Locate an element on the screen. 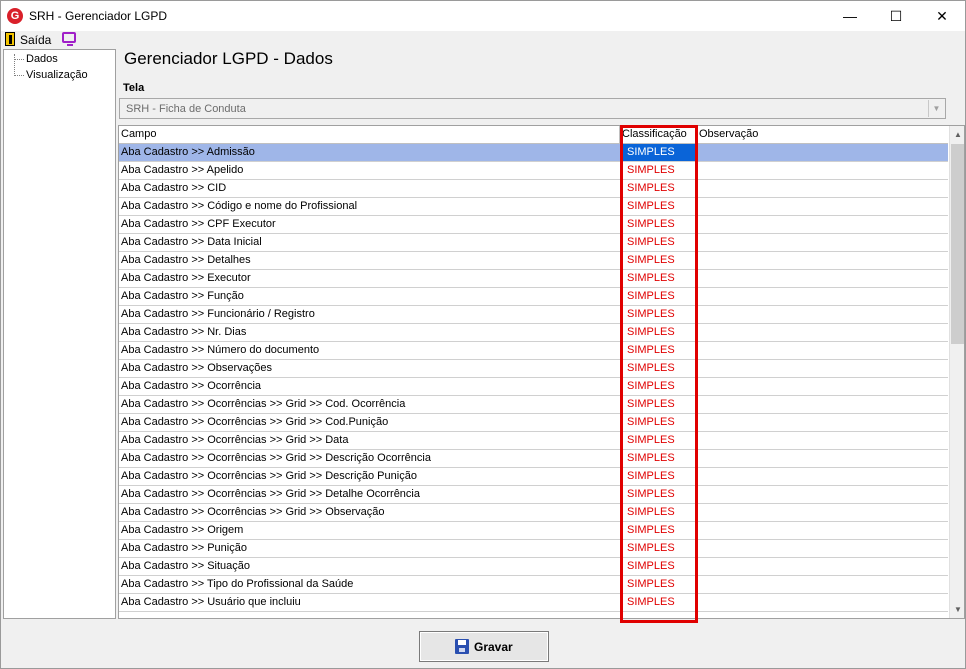  cell-campo: Aba Cadastro >> Situação is located at coordinates (369, 566).